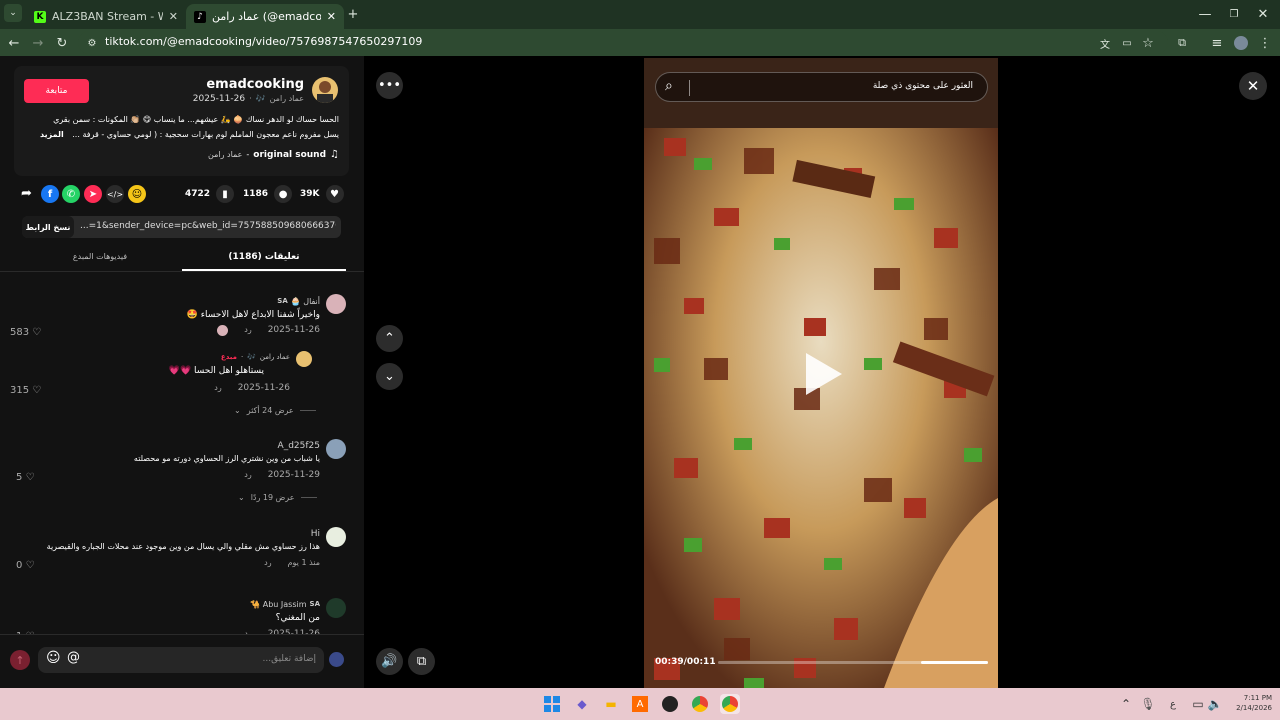  What do you see at coordinates (92, 43) in the screenshot?
I see `site-info-icon: ⚙` at bounding box center [92, 43].